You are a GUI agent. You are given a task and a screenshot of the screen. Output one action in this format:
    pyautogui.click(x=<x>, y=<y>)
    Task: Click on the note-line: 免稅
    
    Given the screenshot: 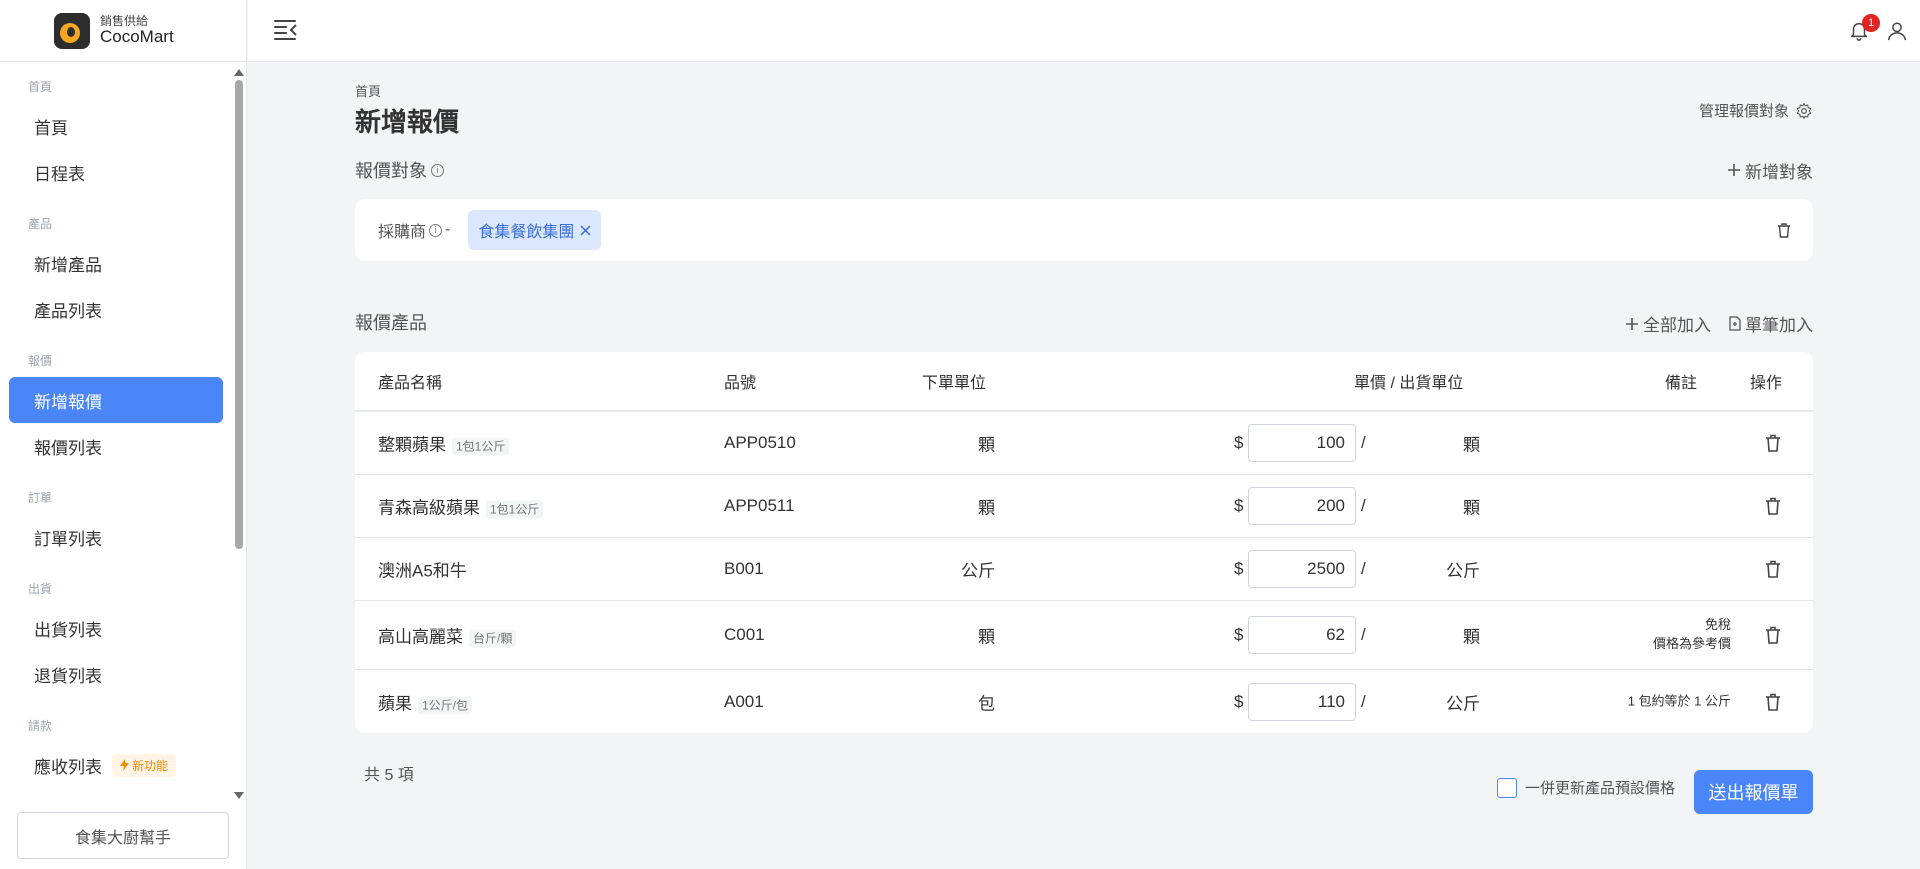 What is the action you would take?
    pyautogui.click(x=1717, y=625)
    